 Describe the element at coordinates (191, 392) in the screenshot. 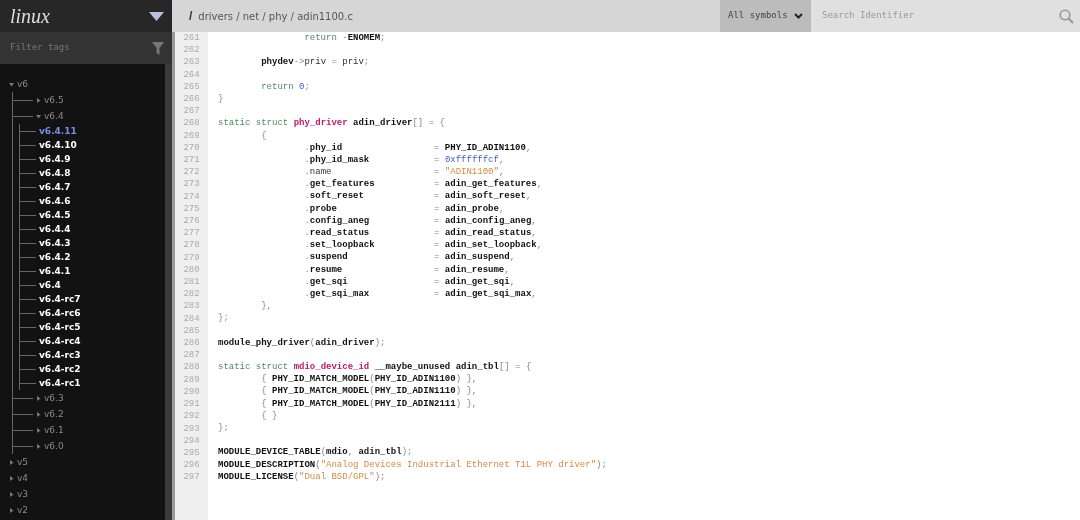

I see `line-number: 290` at that location.